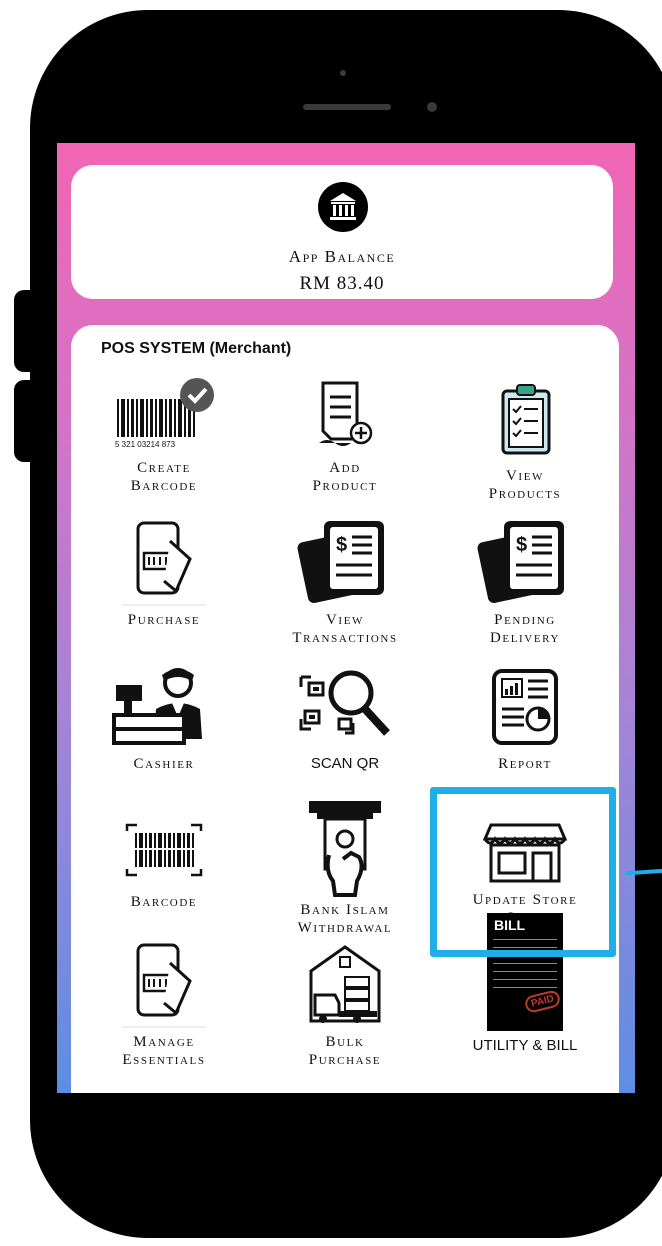 Image resolution: width=662 pixels, height=1246 pixels. Describe the element at coordinates (196, 348) in the screenshot. I see `pos-title: POS SYSTEM (Merchant)` at that location.